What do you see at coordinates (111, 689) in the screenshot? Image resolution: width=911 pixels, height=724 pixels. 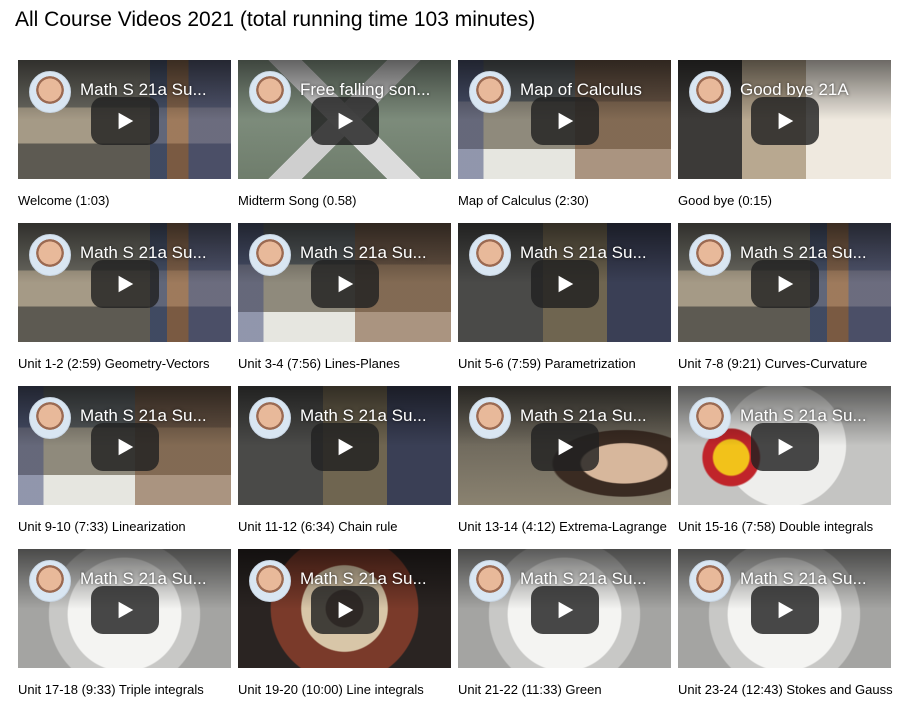 I see `video-caption: Unit 17-18 (9:33) Triple integrals` at bounding box center [111, 689].